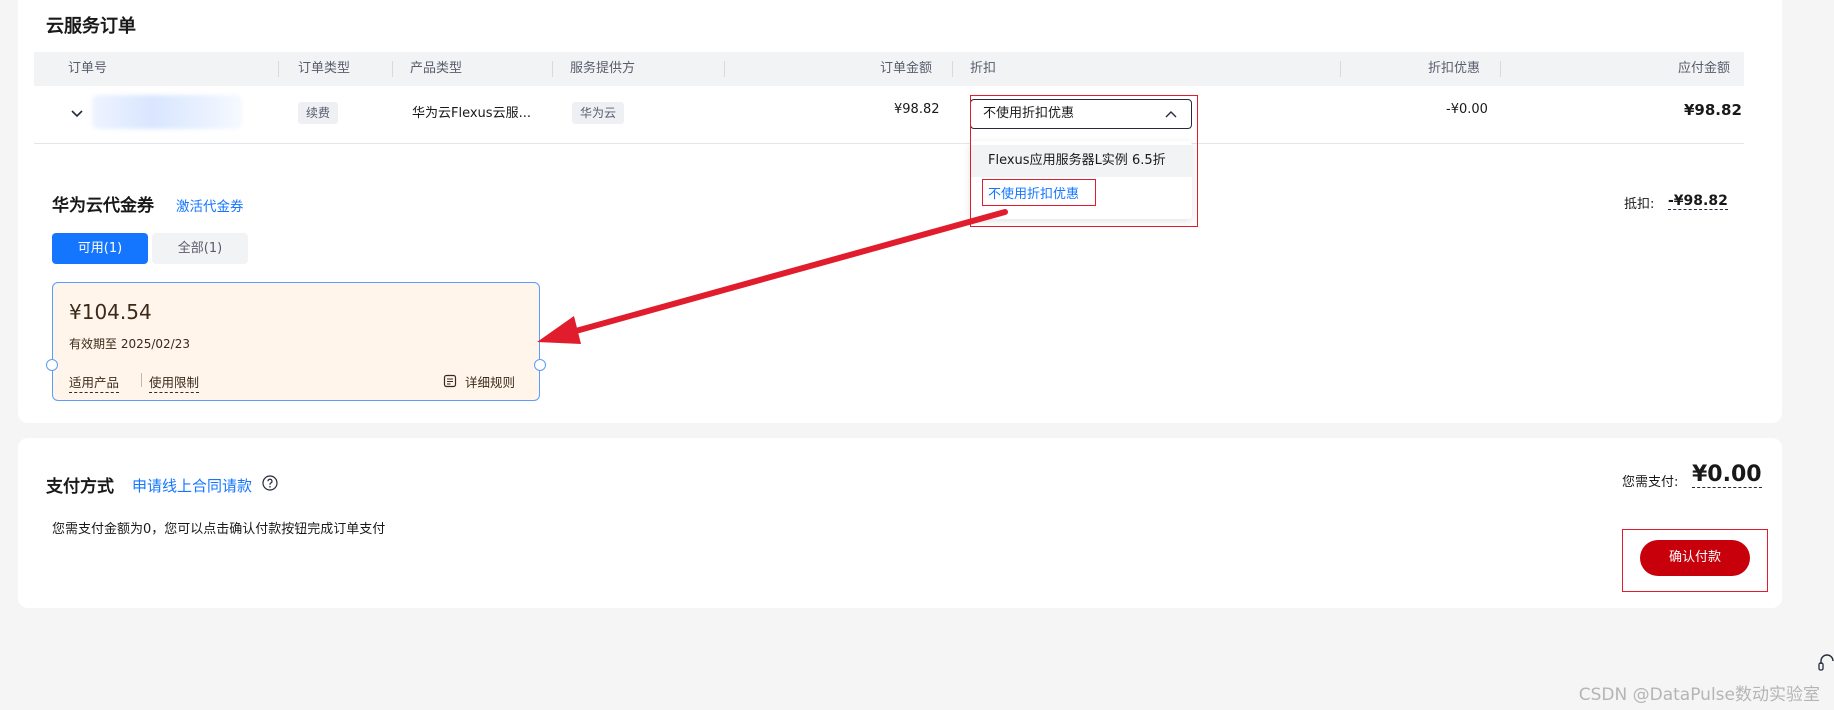  I want to click on headset-icon, so click(1826, 663).